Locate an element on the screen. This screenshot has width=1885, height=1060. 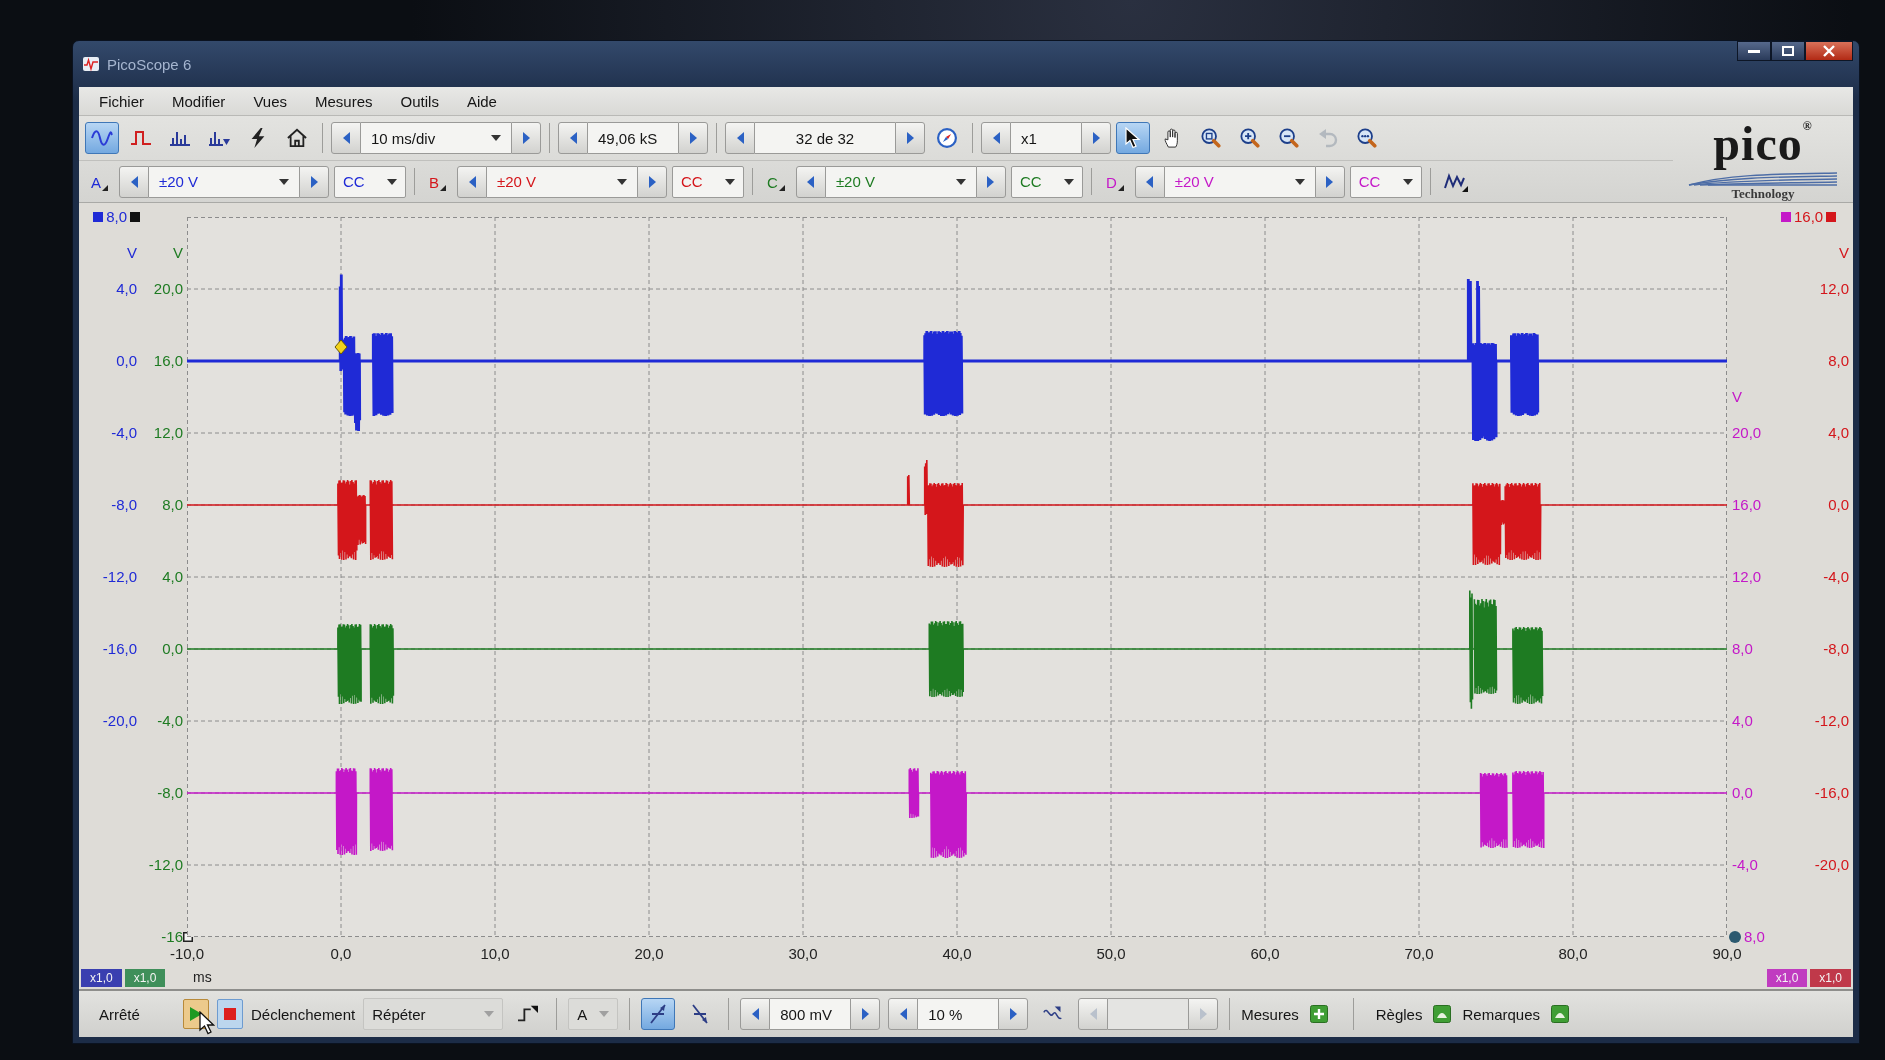
bar-graph-arrow-icon is located at coordinates (219, 138).